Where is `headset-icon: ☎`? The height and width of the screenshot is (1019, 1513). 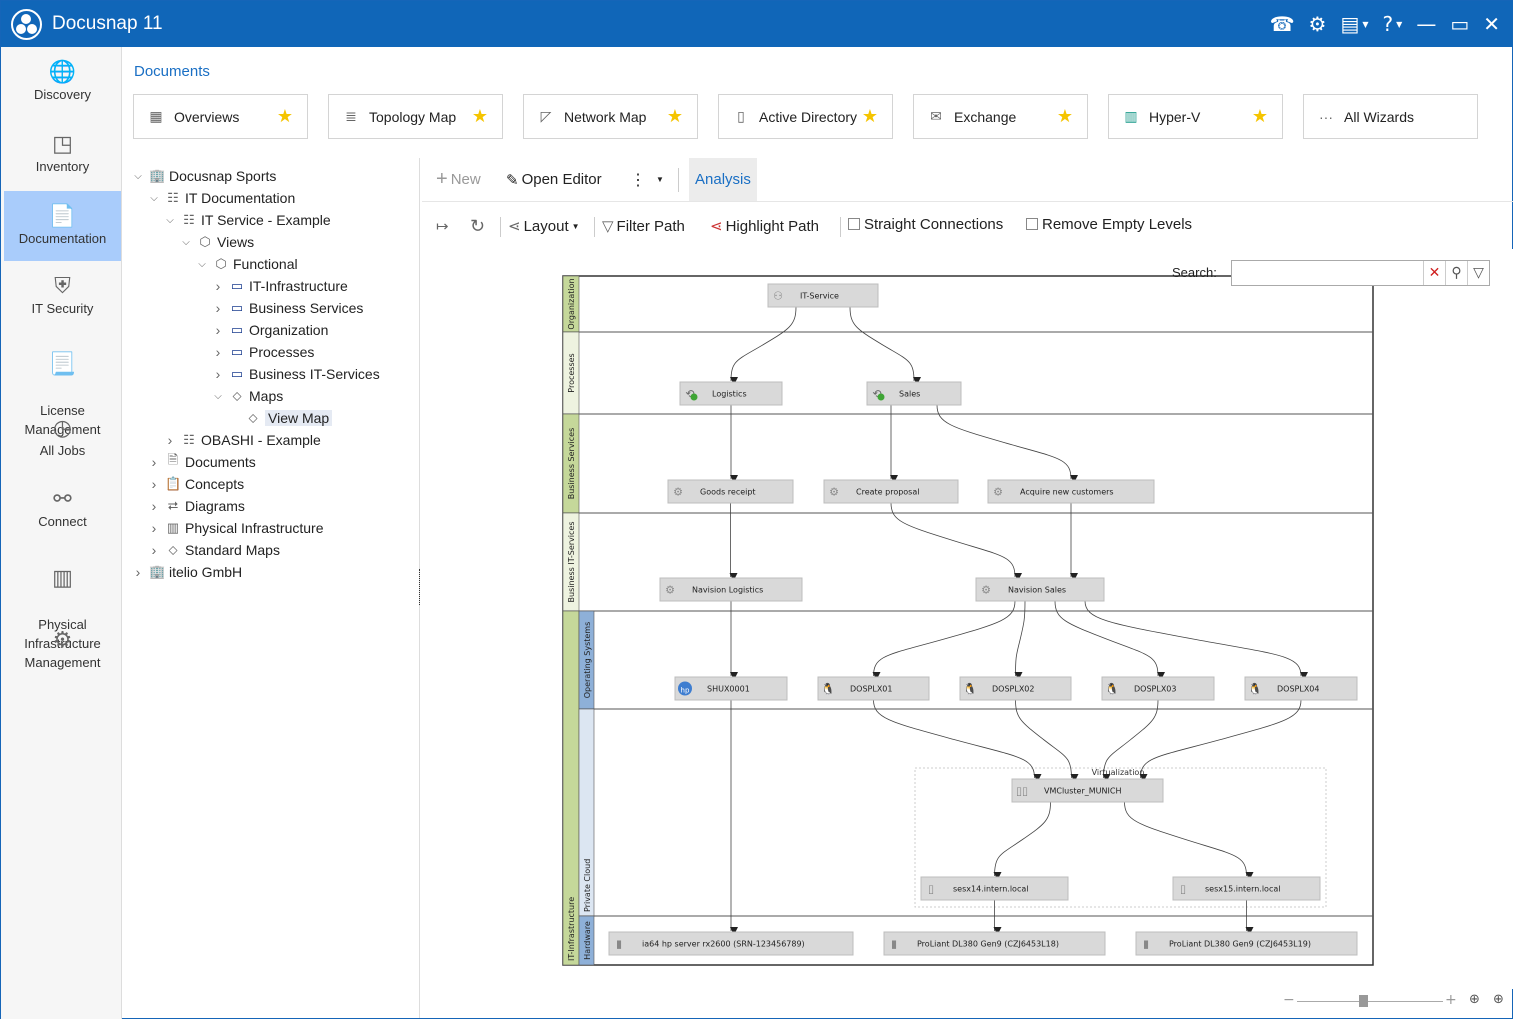
headset-icon: ☎ is located at coordinates (1282, 24).